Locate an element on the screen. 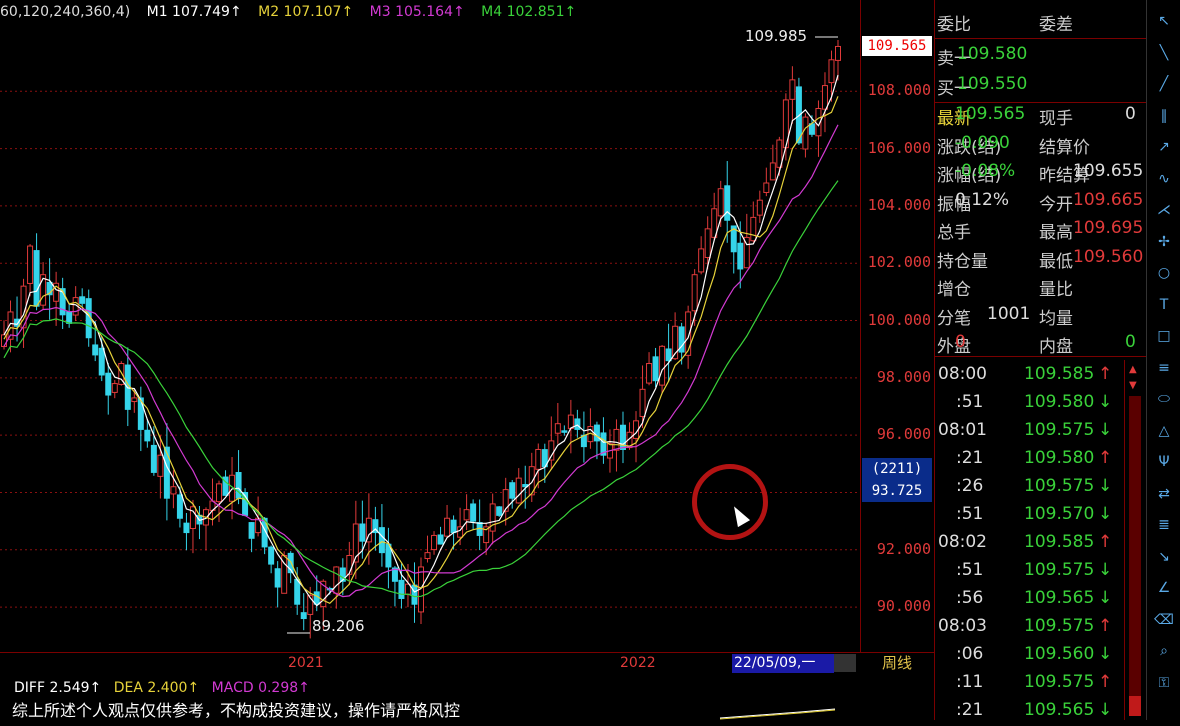  channel-icon: ⇄ is located at coordinates (1164, 494).